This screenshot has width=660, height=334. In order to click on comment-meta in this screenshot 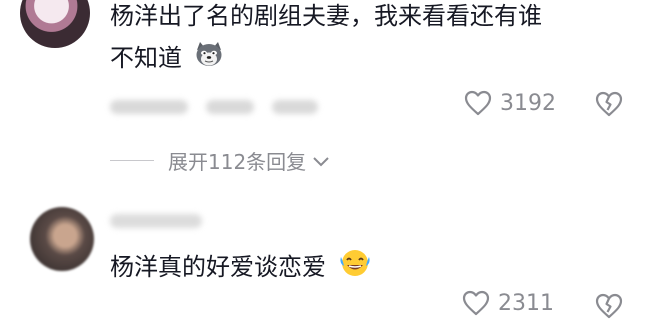, I will do `click(214, 107)`.